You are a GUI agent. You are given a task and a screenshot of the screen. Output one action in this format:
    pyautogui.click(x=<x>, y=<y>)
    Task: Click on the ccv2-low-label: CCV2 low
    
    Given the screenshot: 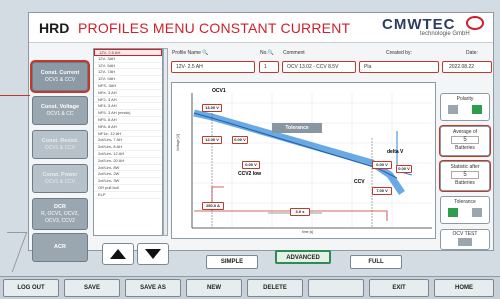 What is the action you would take?
    pyautogui.click(x=250, y=174)
    